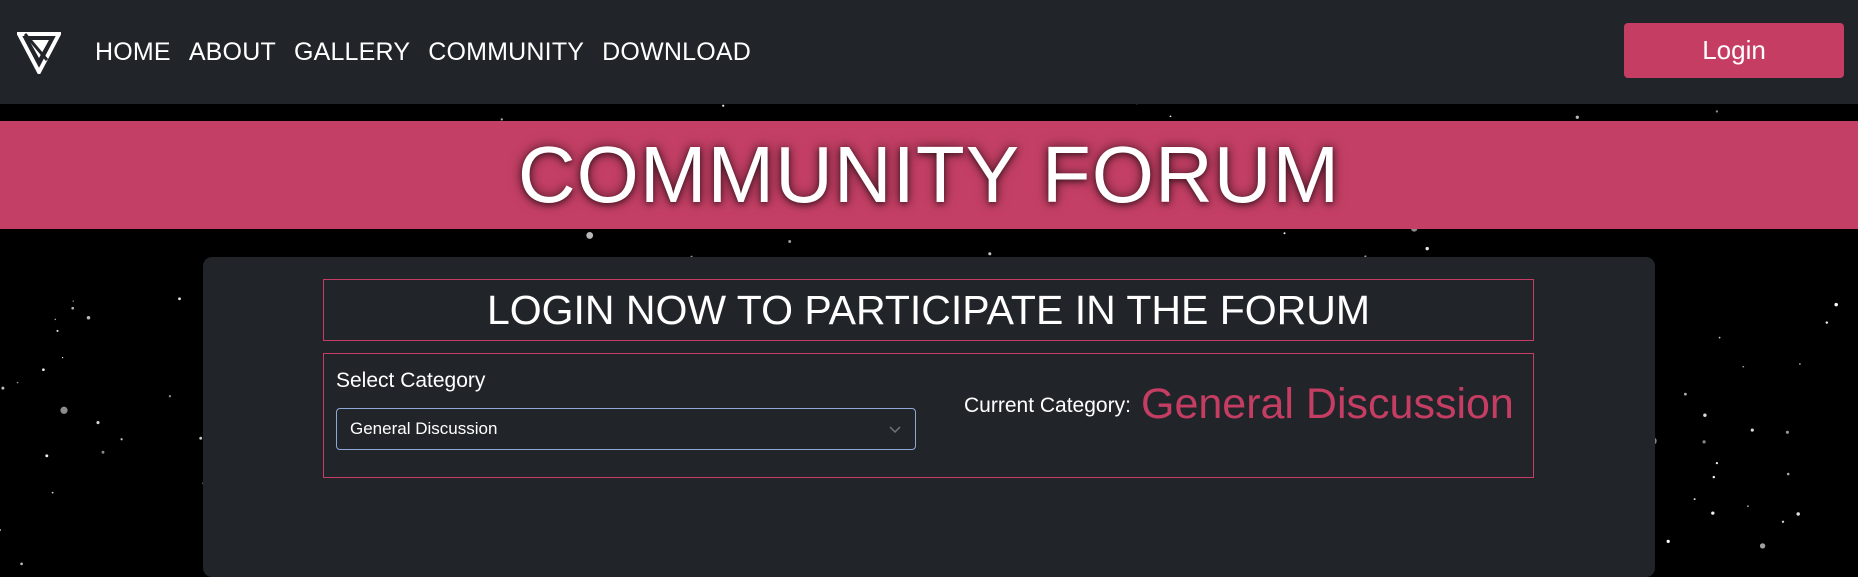 The height and width of the screenshot is (577, 1858). What do you see at coordinates (506, 52) in the screenshot?
I see `nav-community: COMMUNITY` at bounding box center [506, 52].